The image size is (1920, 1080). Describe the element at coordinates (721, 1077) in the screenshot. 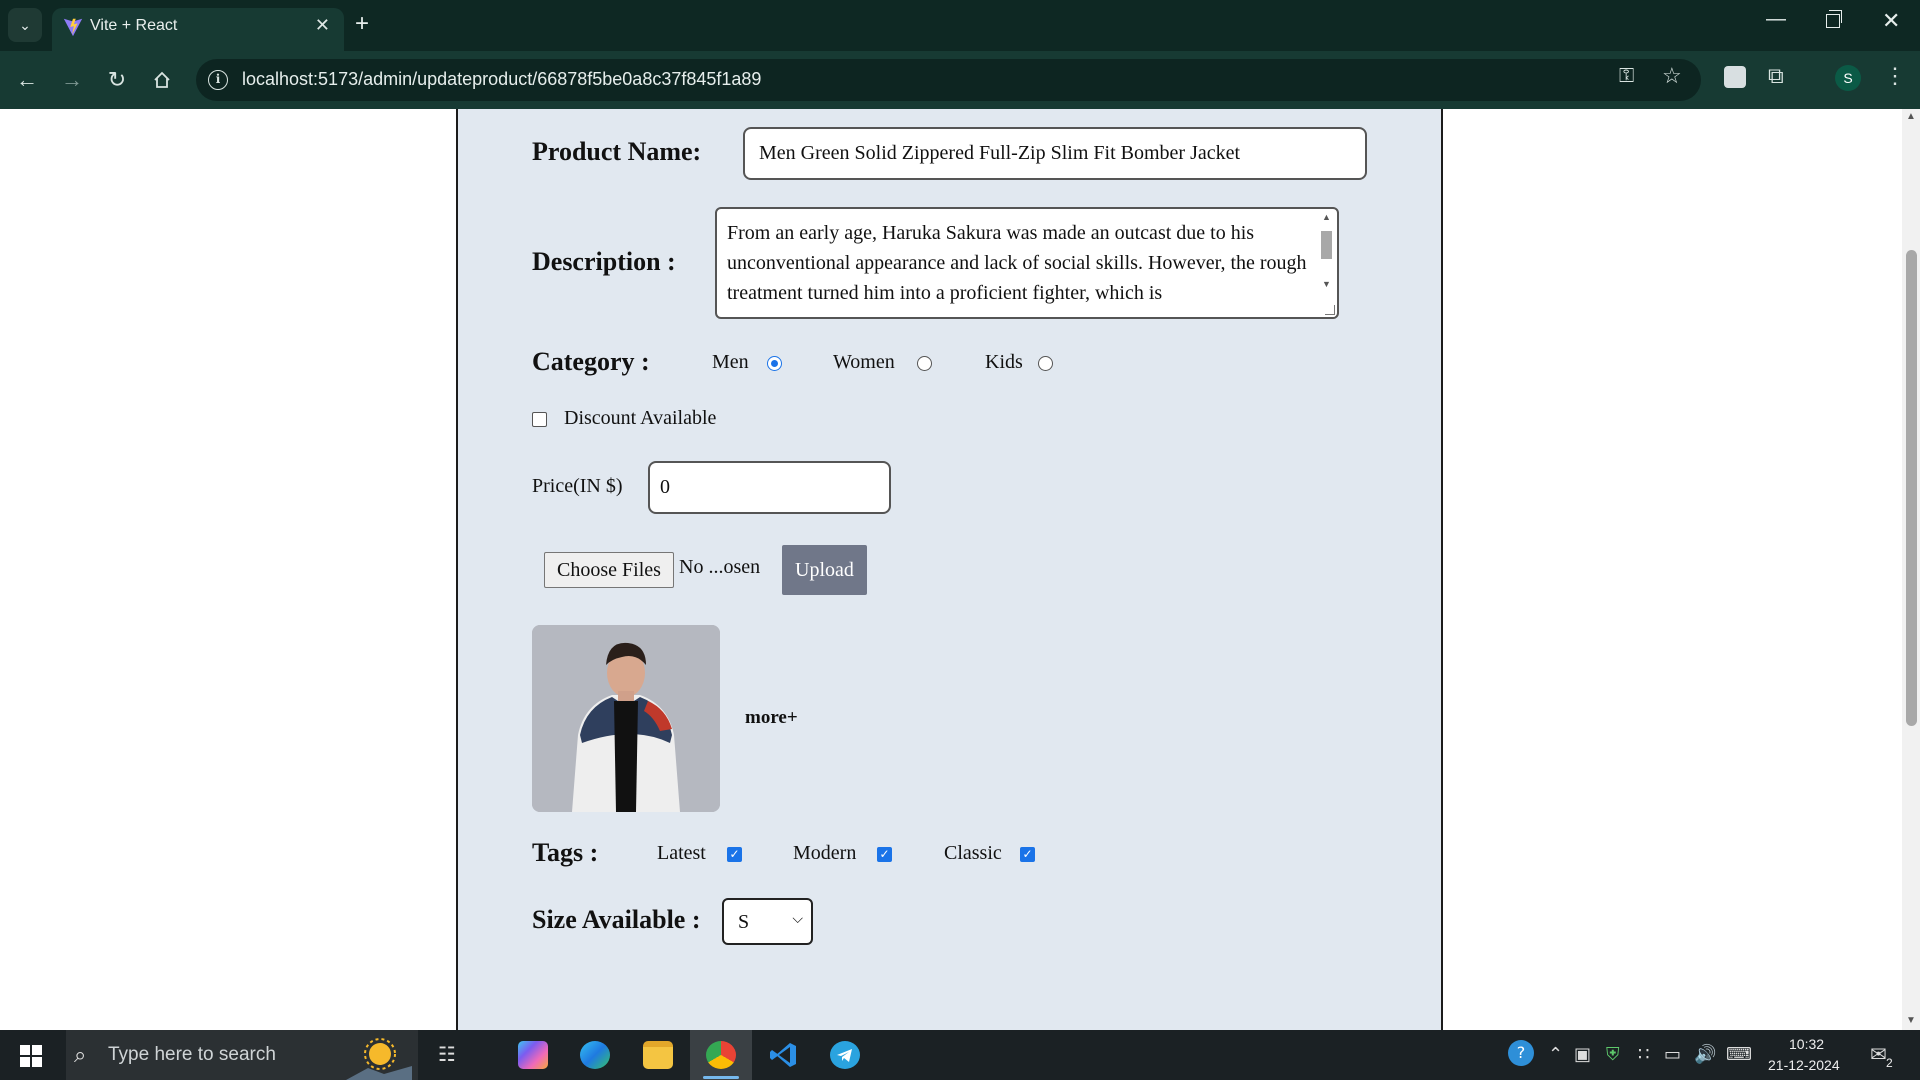

I see `active-app-indicator` at that location.